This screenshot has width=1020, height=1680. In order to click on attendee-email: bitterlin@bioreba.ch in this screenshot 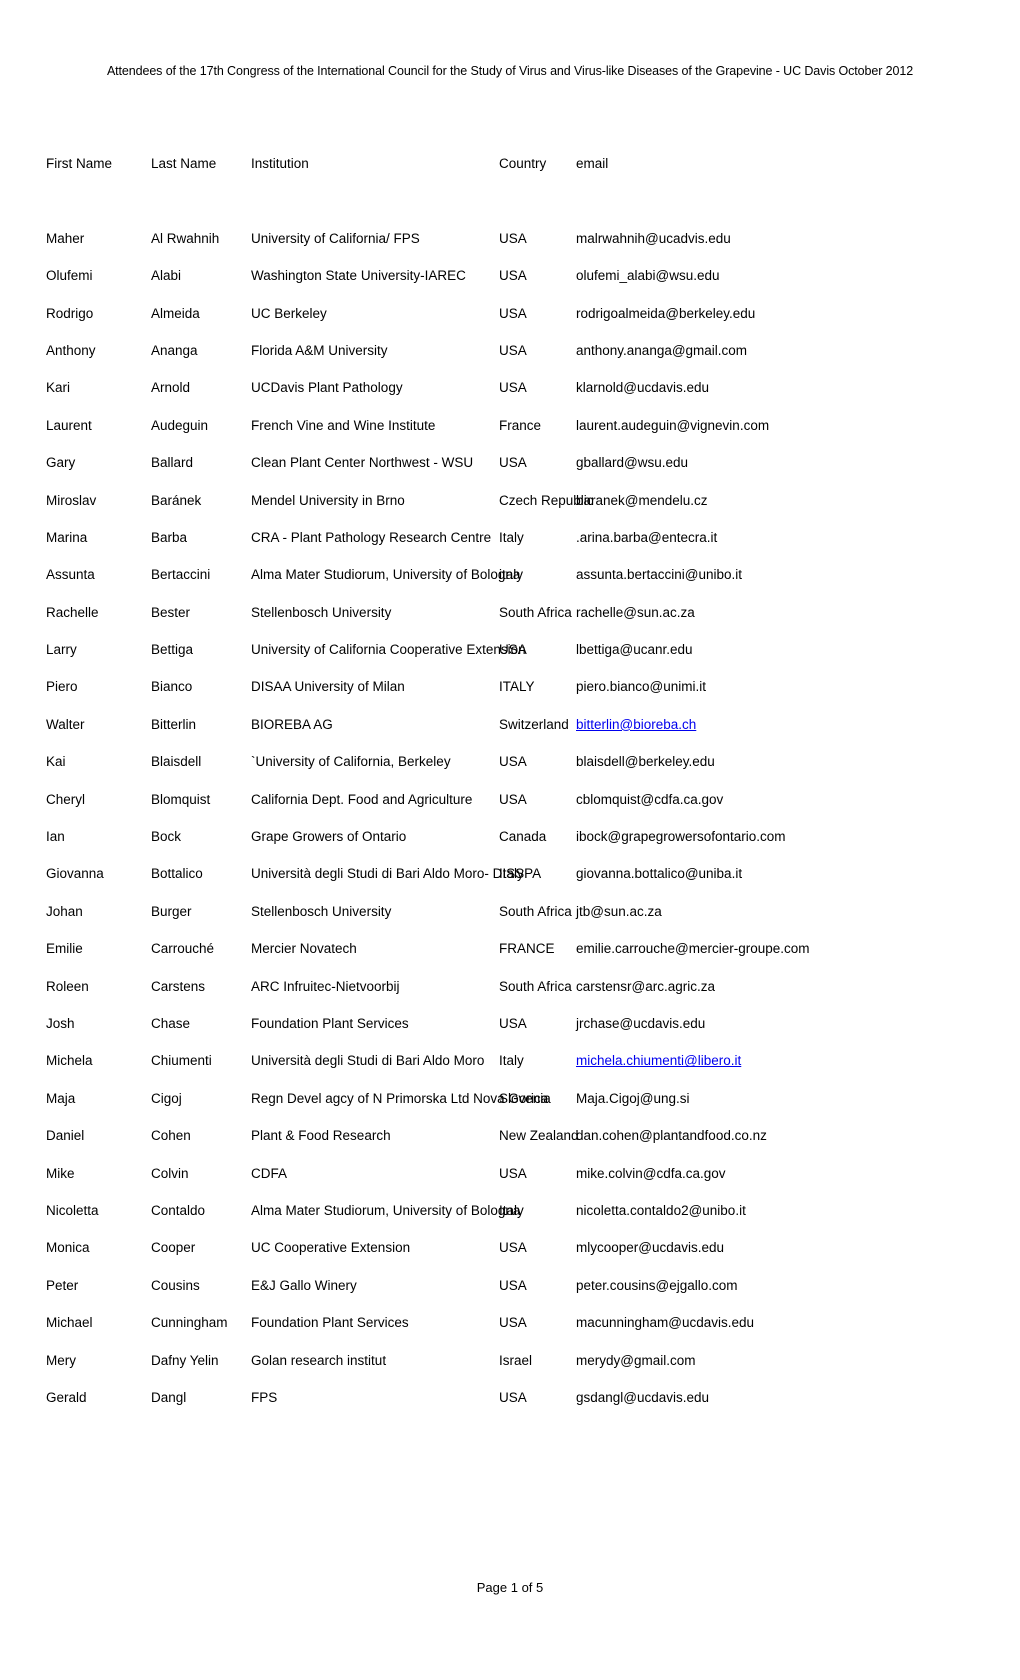, I will do `click(761, 713)`.